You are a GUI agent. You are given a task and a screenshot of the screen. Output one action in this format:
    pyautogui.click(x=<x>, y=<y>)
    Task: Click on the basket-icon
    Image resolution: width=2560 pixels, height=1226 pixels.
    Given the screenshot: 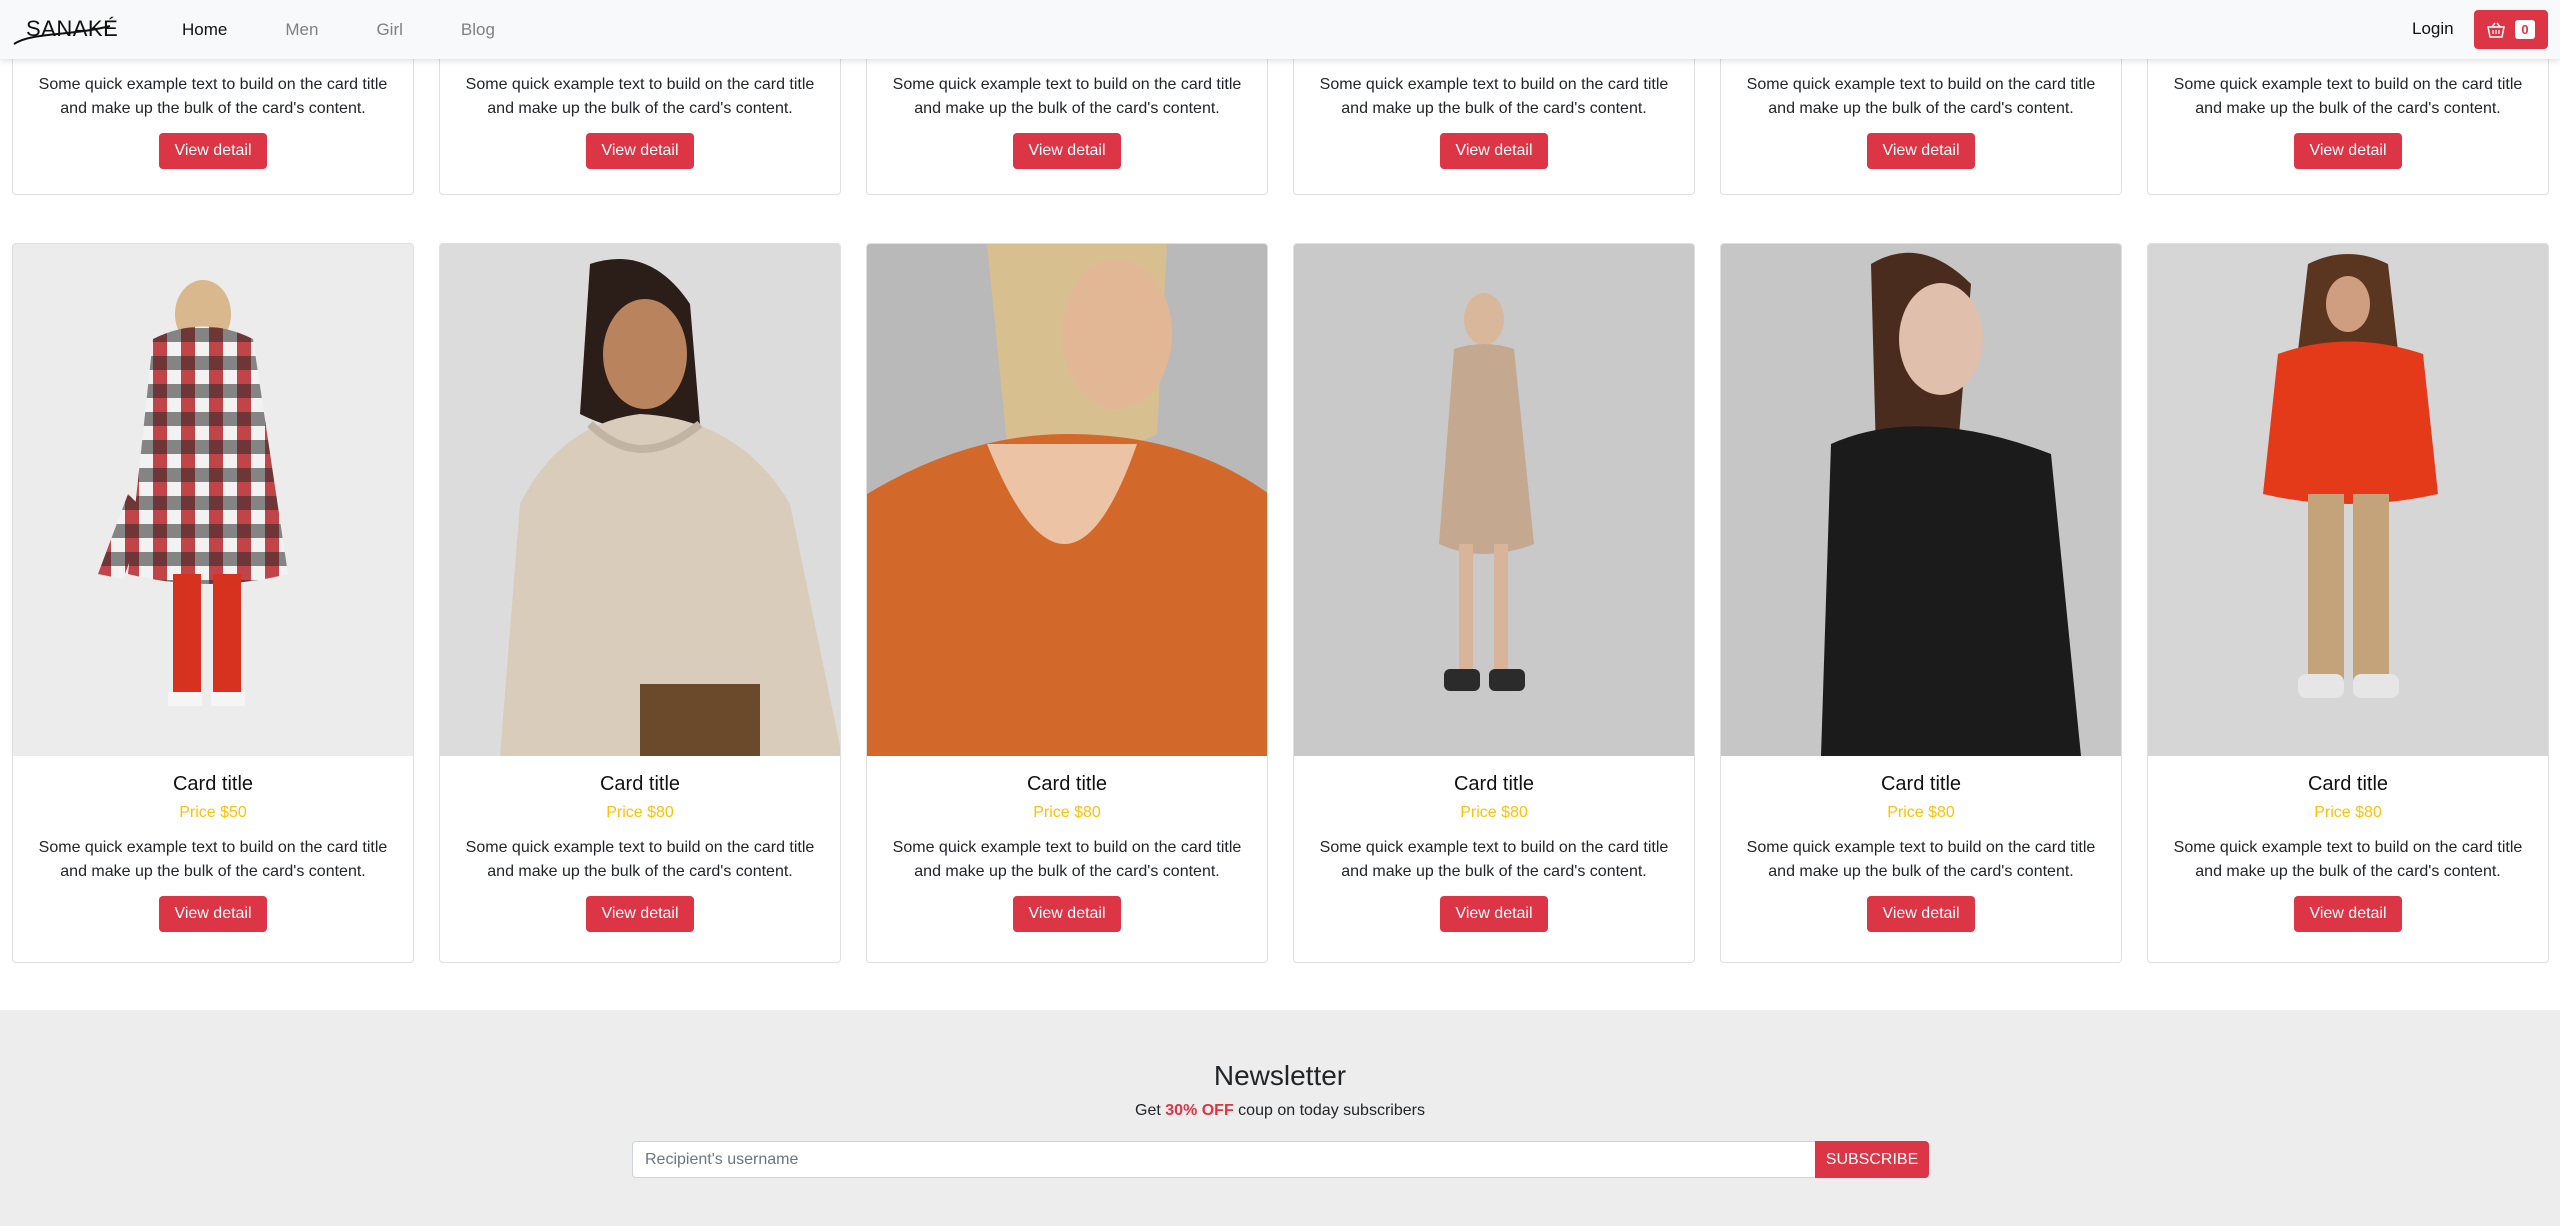 What is the action you would take?
    pyautogui.click(x=2496, y=30)
    